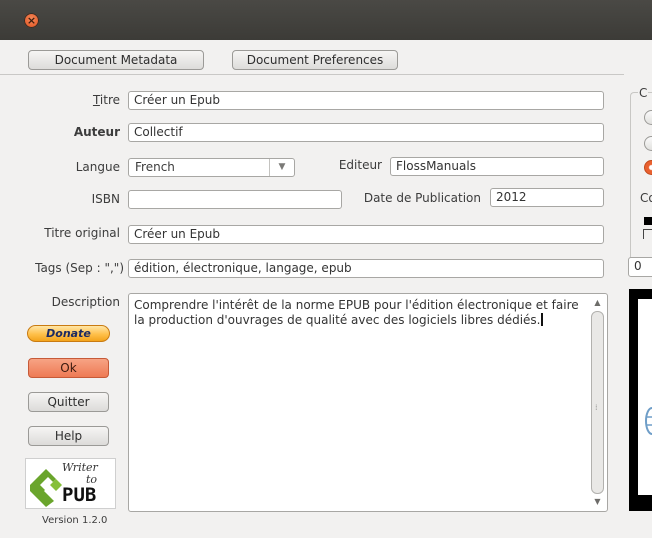 This screenshot has height=538, width=652. I want to click on langue-label: Langue, so click(97, 167).